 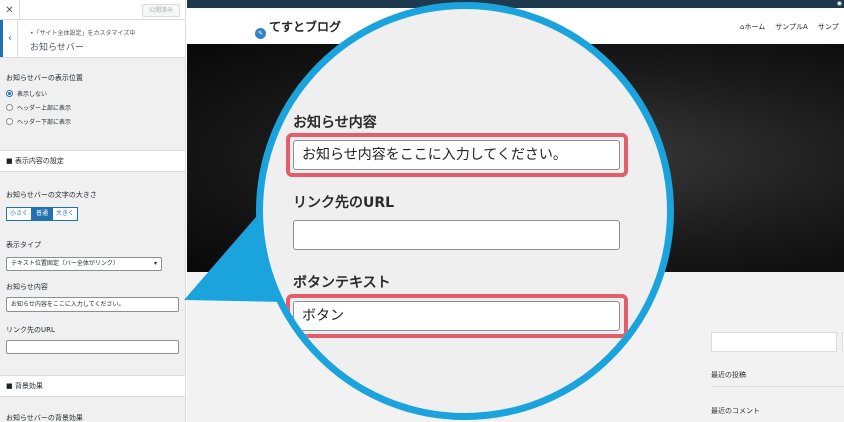 I want to click on radio-label: ヘッダー下部に表示, so click(x=44, y=122).